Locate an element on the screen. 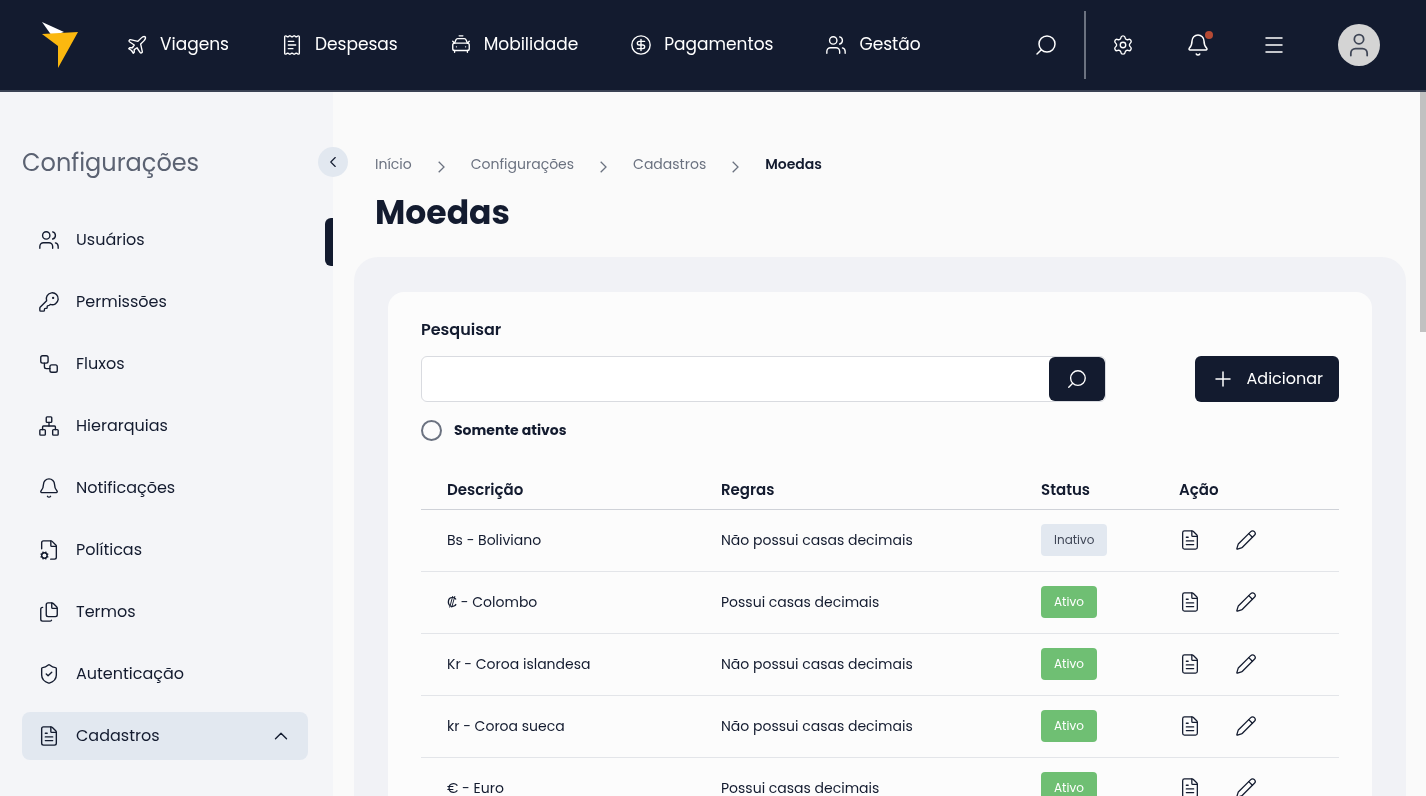  table-cell: € - Euro is located at coordinates (571, 776).